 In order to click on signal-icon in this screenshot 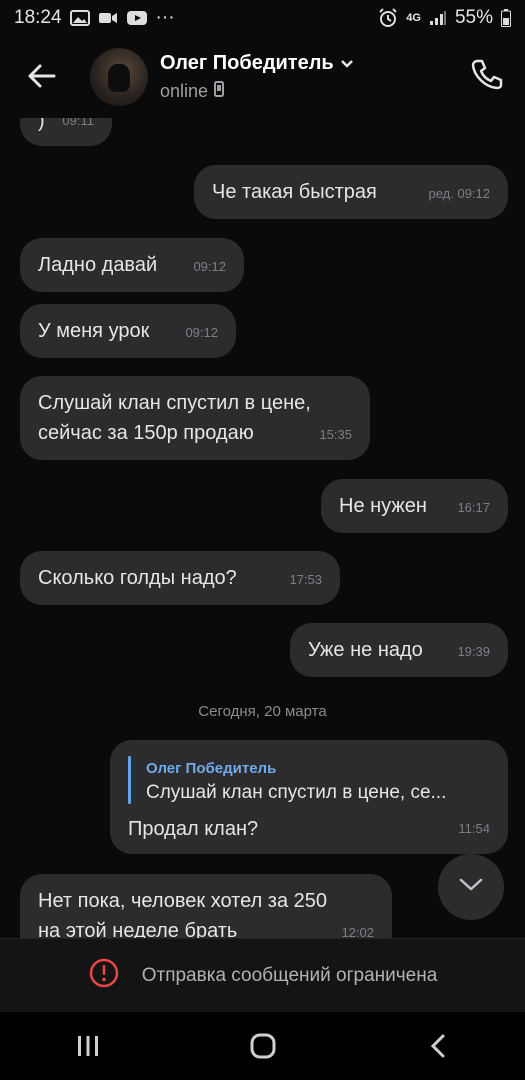, I will do `click(438, 18)`.